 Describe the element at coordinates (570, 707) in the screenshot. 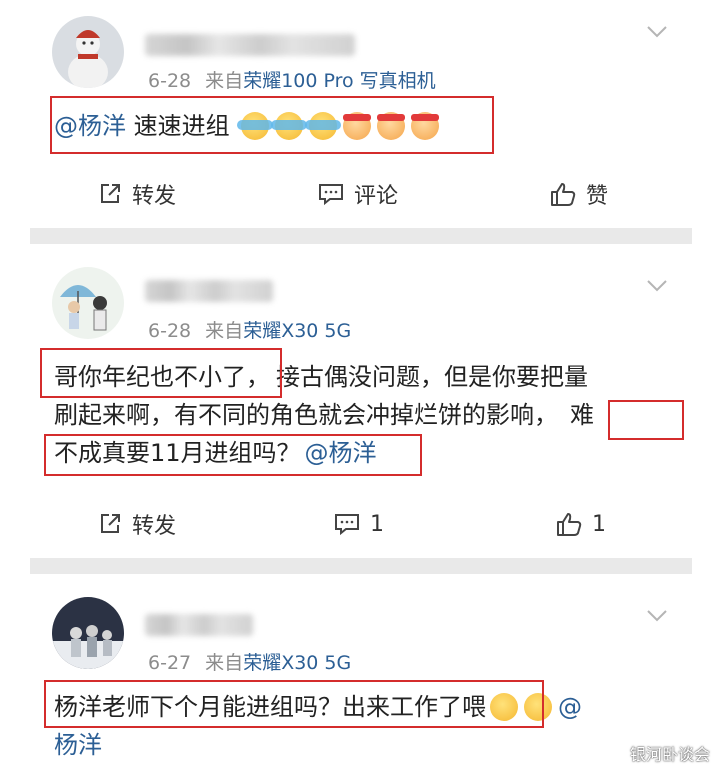

I see `mention-link: @` at that location.